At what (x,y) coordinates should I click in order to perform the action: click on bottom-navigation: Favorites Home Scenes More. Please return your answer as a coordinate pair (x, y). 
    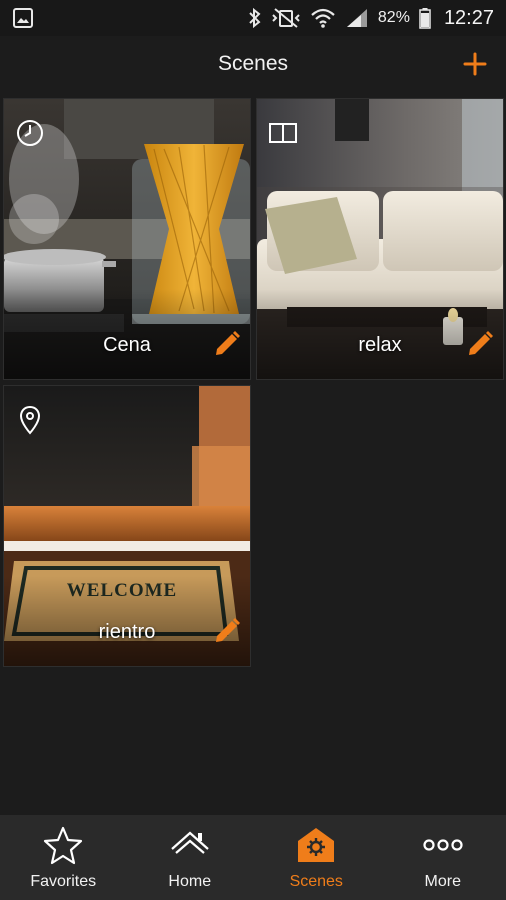
    Looking at the image, I should click on (253, 857).